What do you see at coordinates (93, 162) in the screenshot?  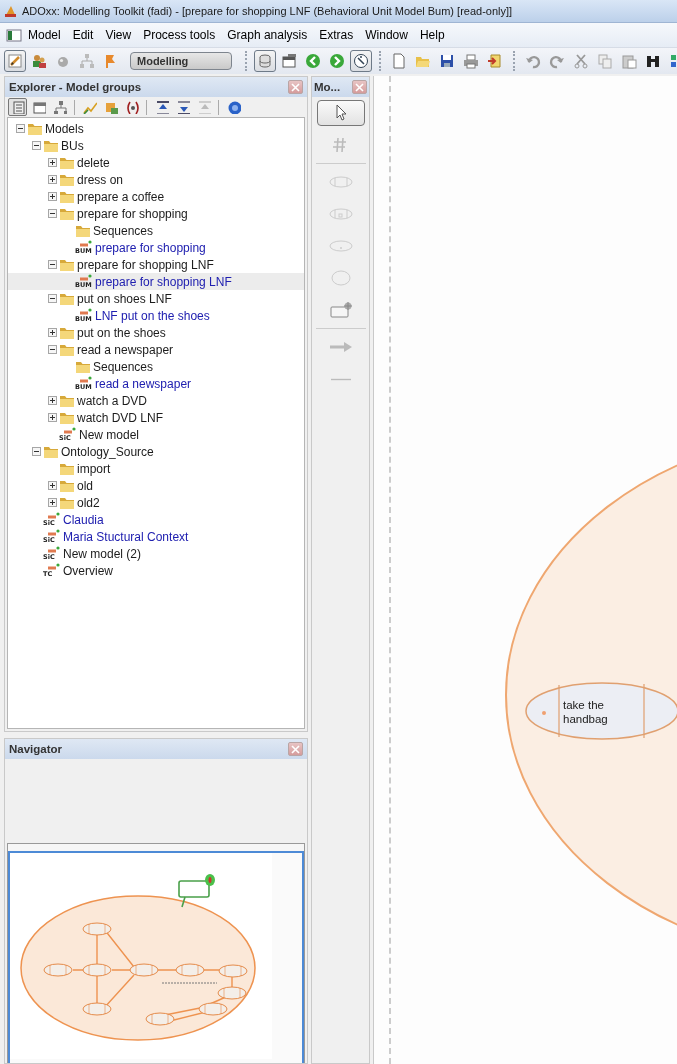 I see `tree-item: delete` at bounding box center [93, 162].